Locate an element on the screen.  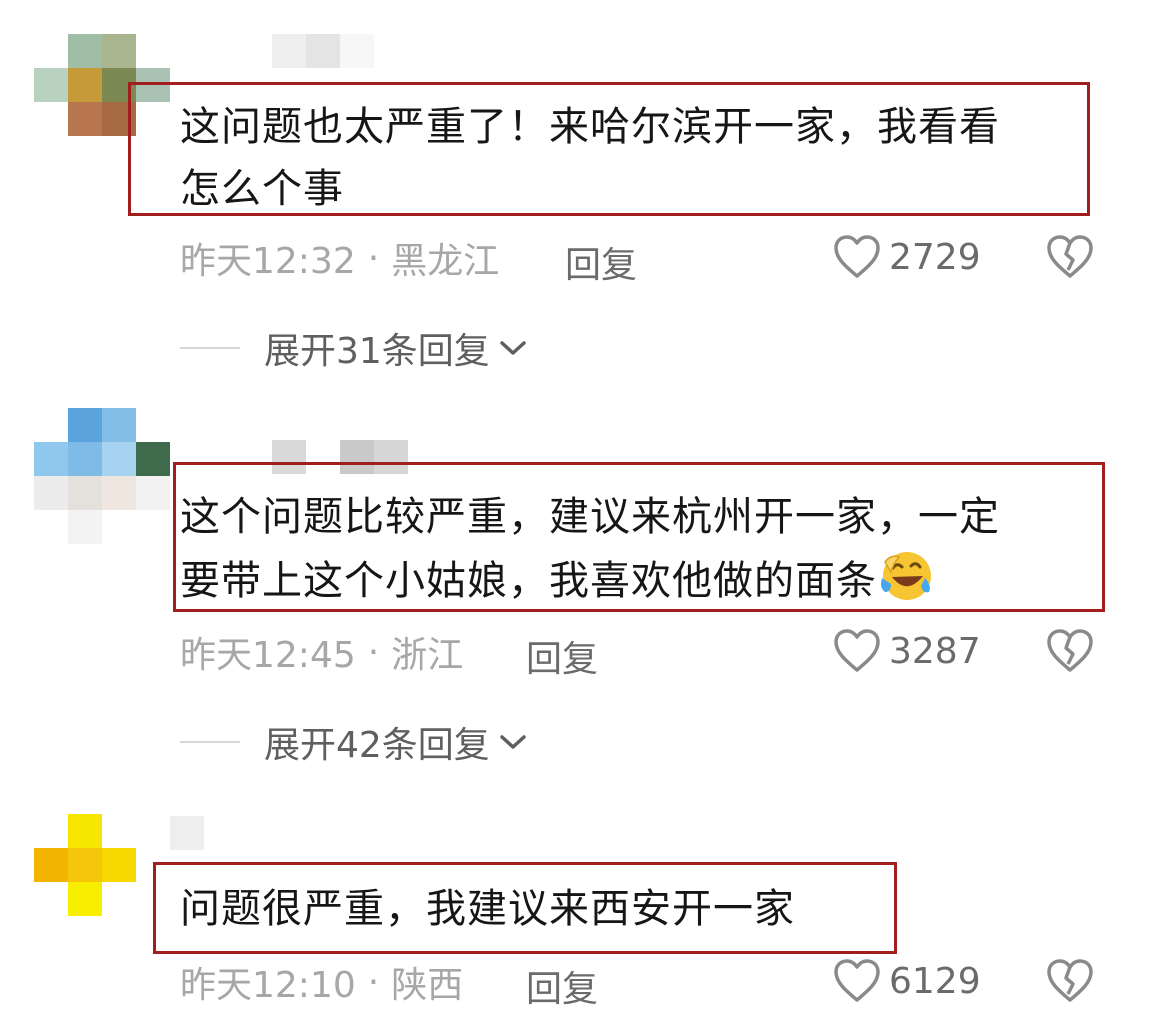
expand-replies-label: 展开42条回复 is located at coordinates (377, 745).